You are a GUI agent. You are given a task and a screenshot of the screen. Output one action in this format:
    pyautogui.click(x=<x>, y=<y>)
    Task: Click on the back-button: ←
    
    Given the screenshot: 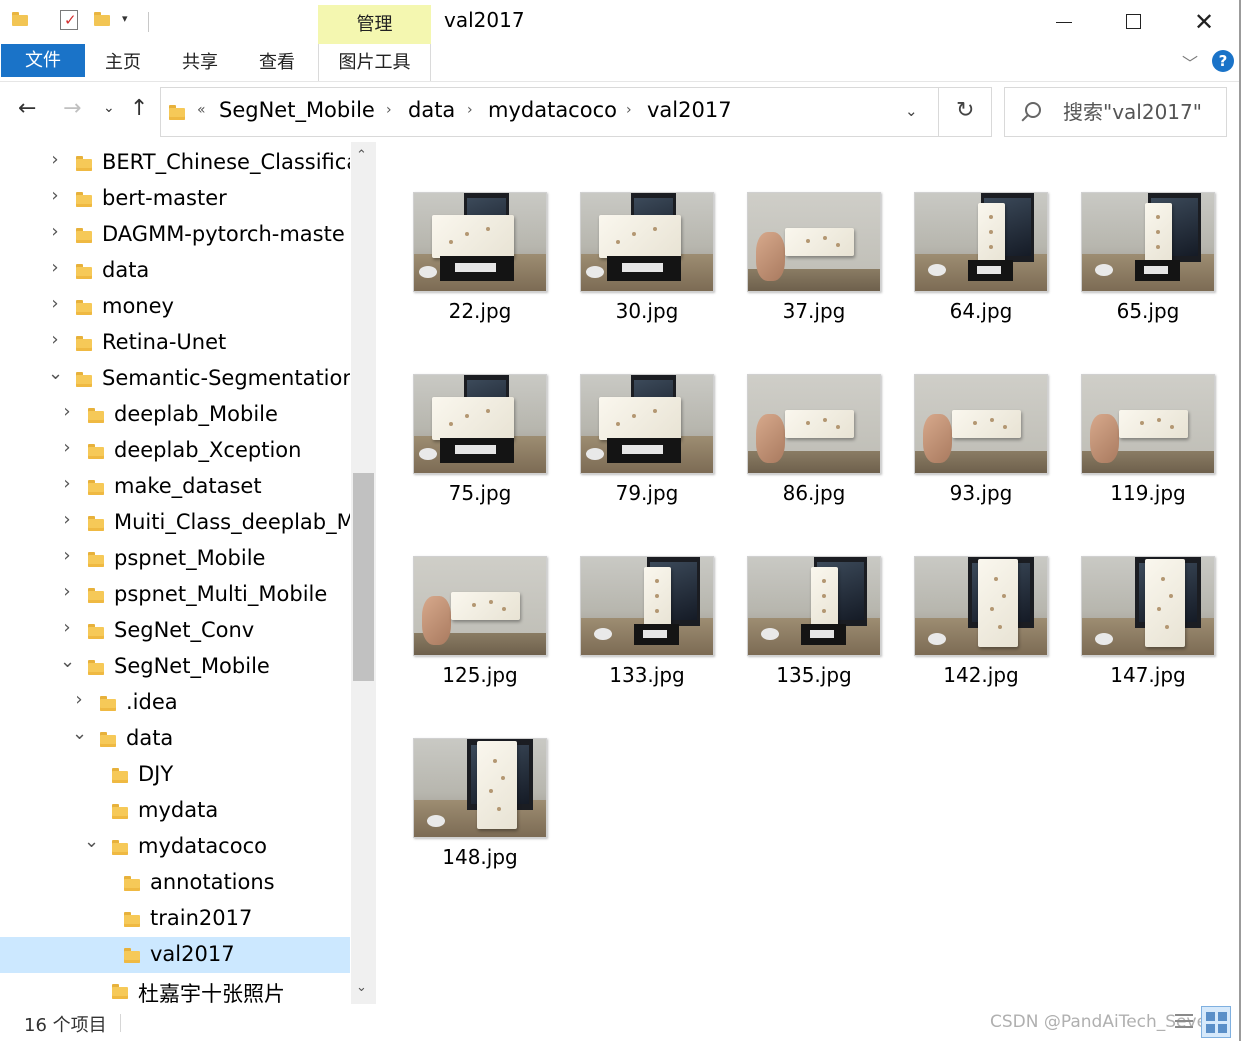 What is the action you would take?
    pyautogui.click(x=27, y=108)
    